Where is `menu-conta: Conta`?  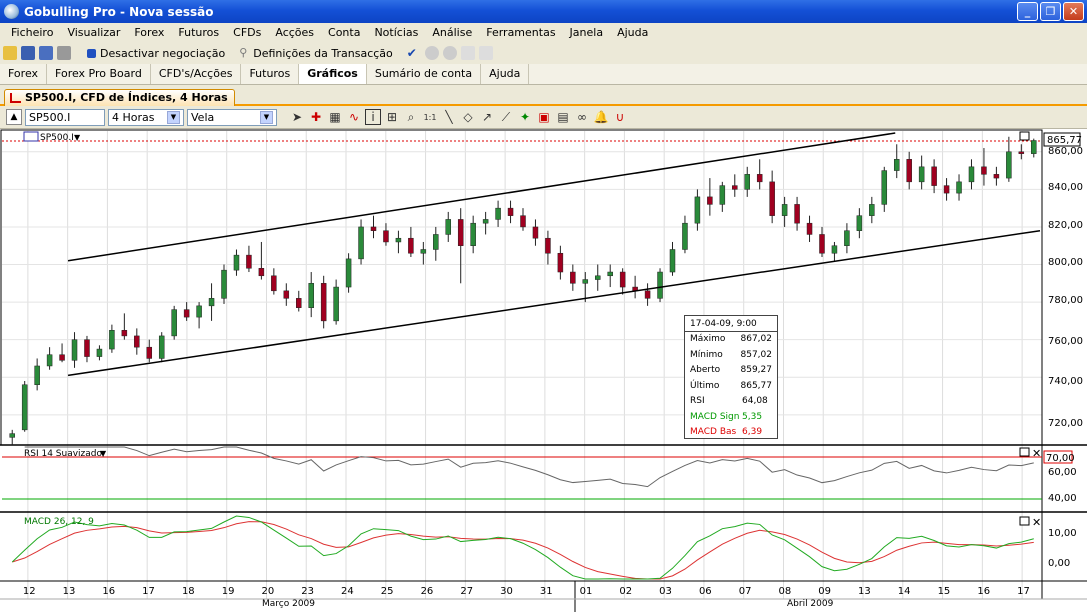 menu-conta: Conta is located at coordinates (344, 32).